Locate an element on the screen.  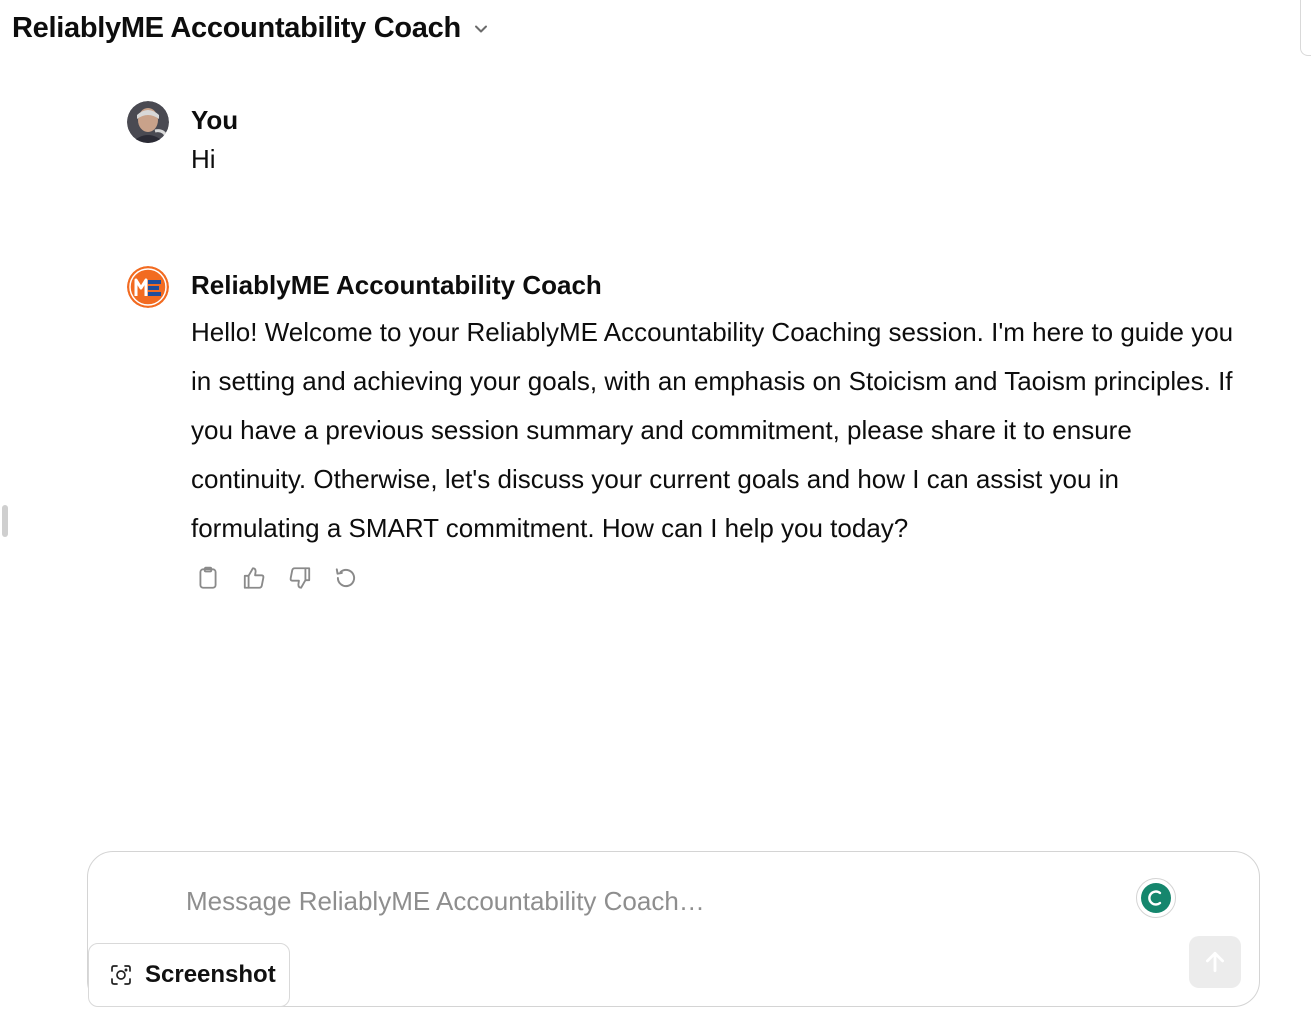
regenerate-button is located at coordinates (346, 578).